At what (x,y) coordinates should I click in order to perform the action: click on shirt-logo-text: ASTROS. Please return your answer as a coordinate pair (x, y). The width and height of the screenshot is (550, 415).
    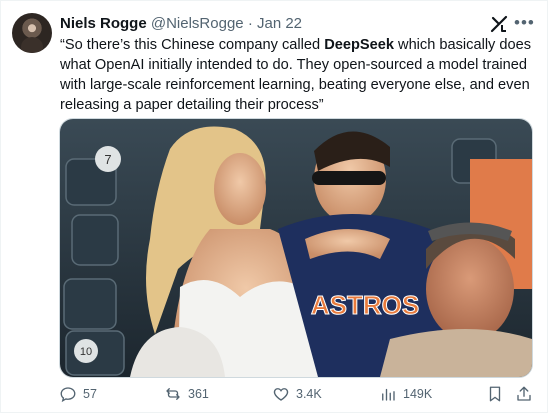
    Looking at the image, I should click on (365, 305).